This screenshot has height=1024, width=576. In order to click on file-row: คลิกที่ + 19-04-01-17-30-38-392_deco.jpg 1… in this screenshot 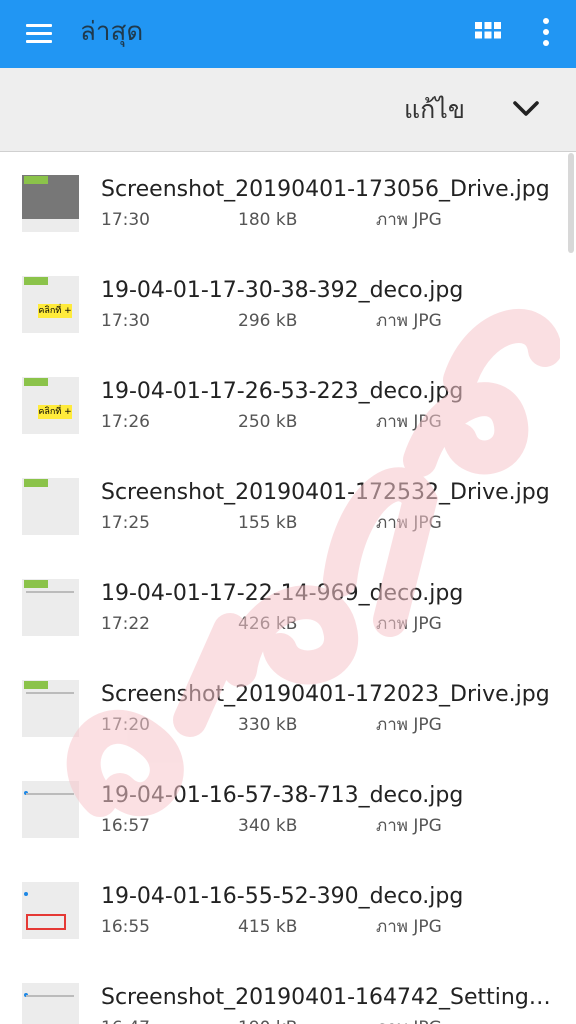, I will do `click(288, 304)`.